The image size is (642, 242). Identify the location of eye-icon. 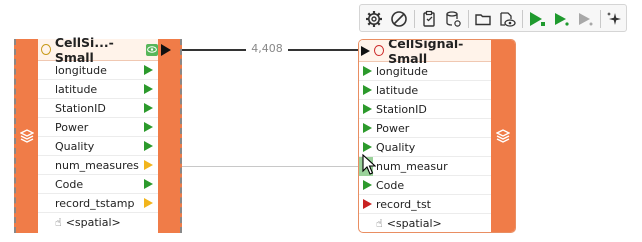
(508, 19).